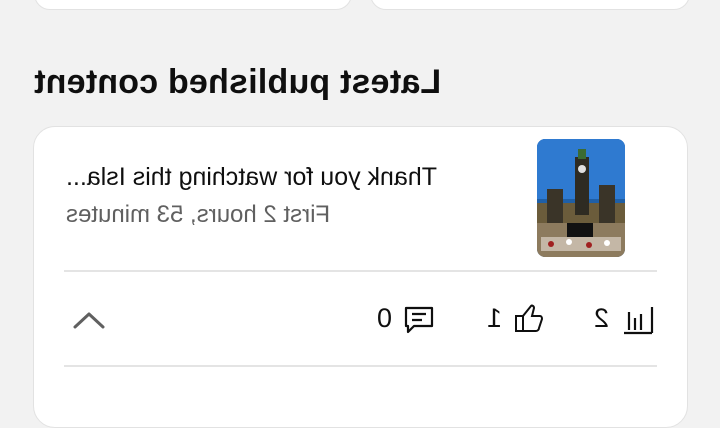 The height and width of the screenshot is (428, 720). What do you see at coordinates (530, 5) in the screenshot?
I see `previous-card-right` at bounding box center [530, 5].